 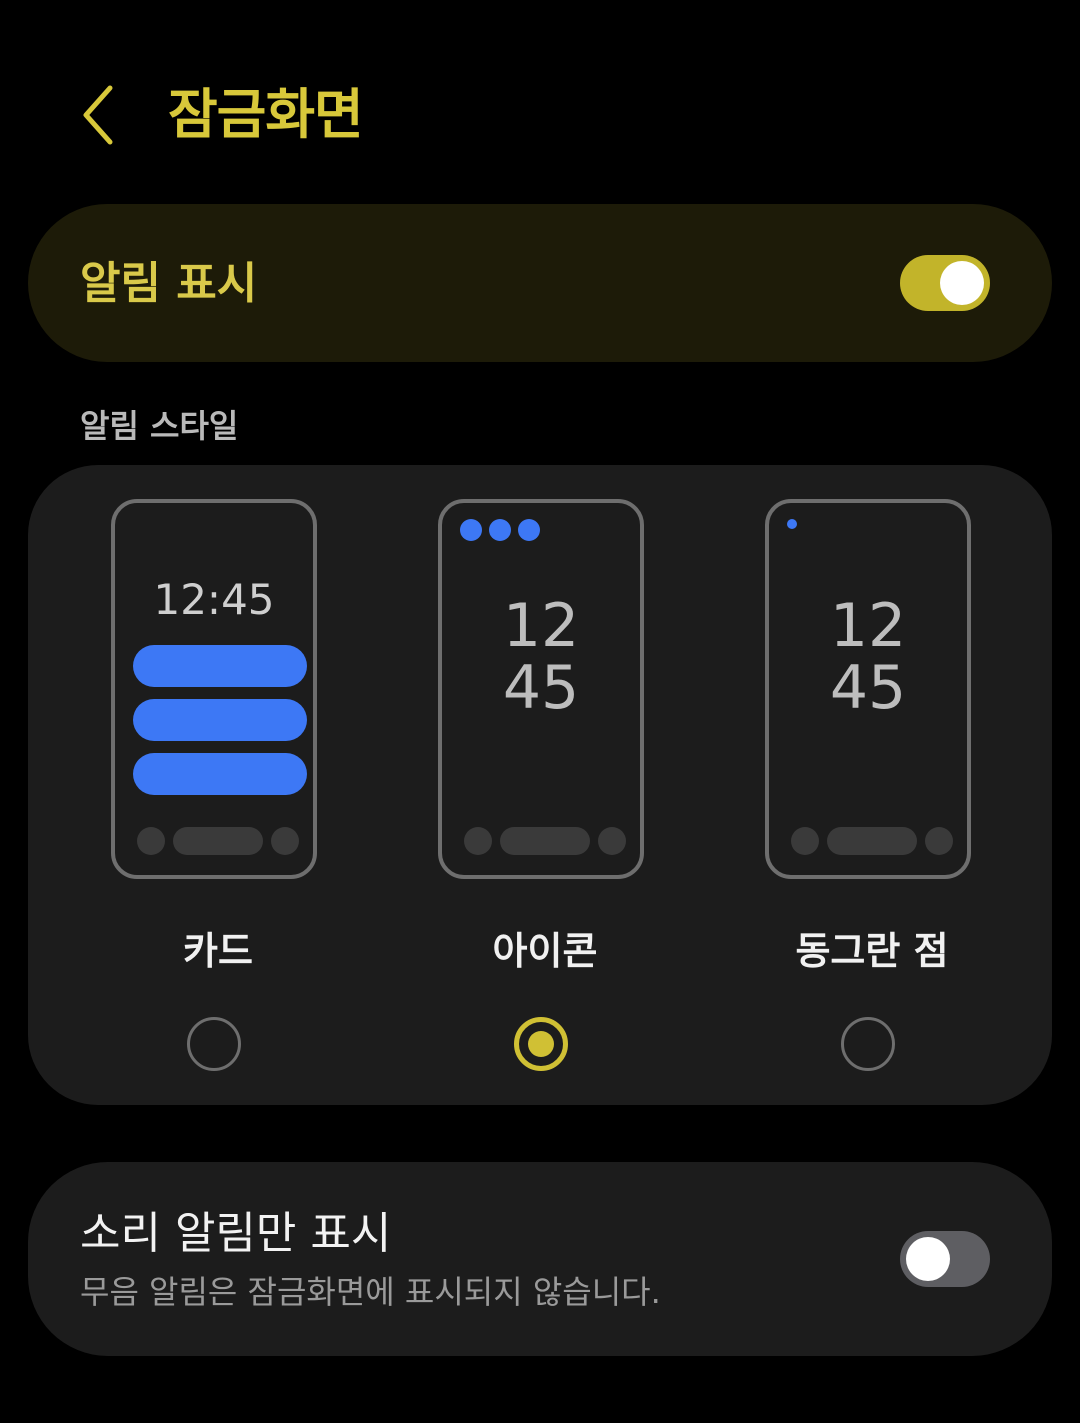 What do you see at coordinates (540, 115) in the screenshot?
I see `header: 잠금화면` at bounding box center [540, 115].